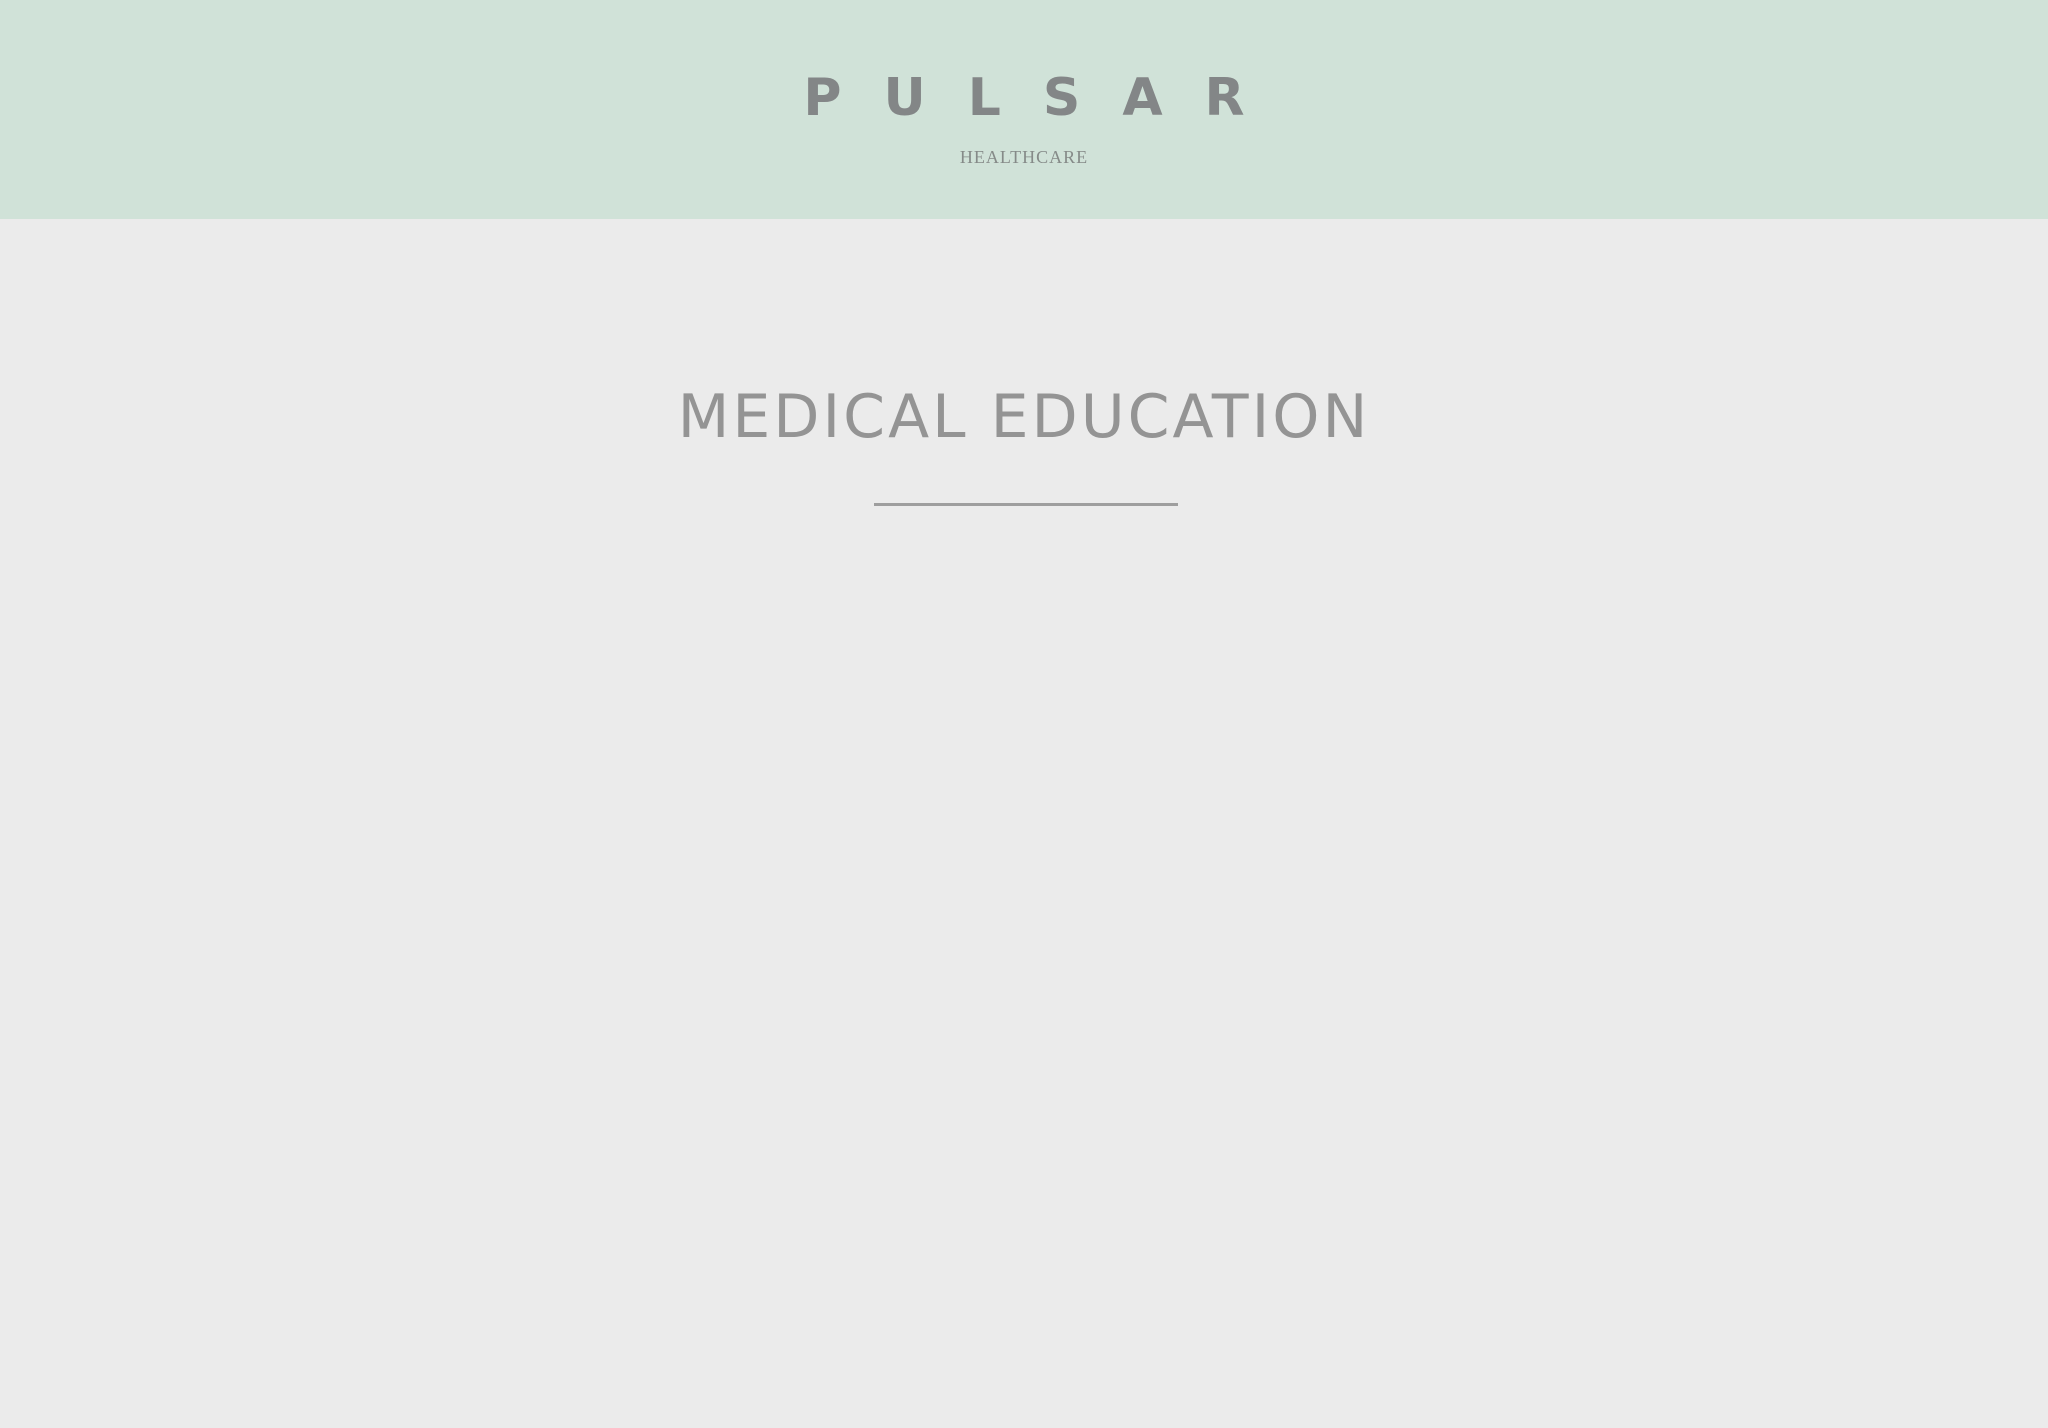  What do you see at coordinates (1024, 157) in the screenshot?
I see `brand-tagline: HEALTHCARE` at bounding box center [1024, 157].